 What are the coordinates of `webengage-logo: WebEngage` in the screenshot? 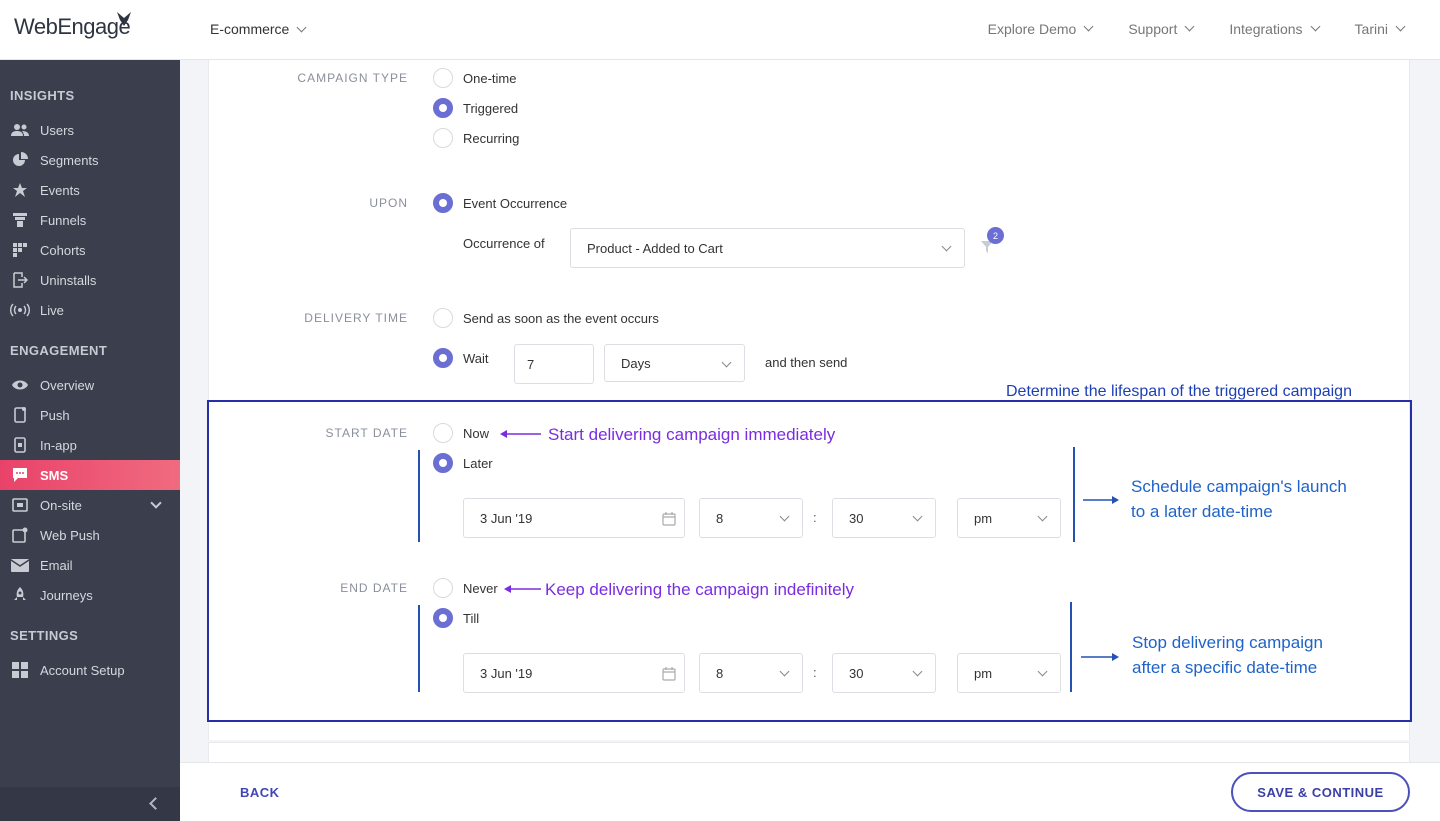 It's located at (72, 27).